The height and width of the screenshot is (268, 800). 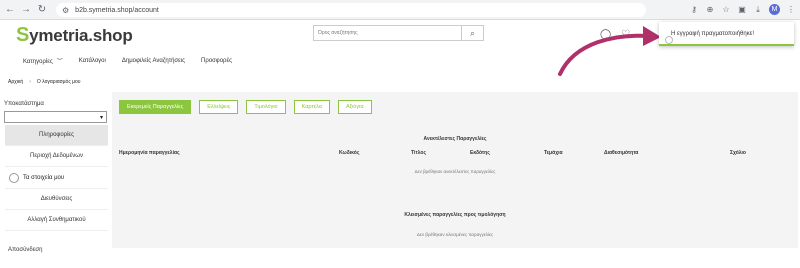 I want to click on tab-invoice: Τιμολόγιο, so click(x=266, y=107).